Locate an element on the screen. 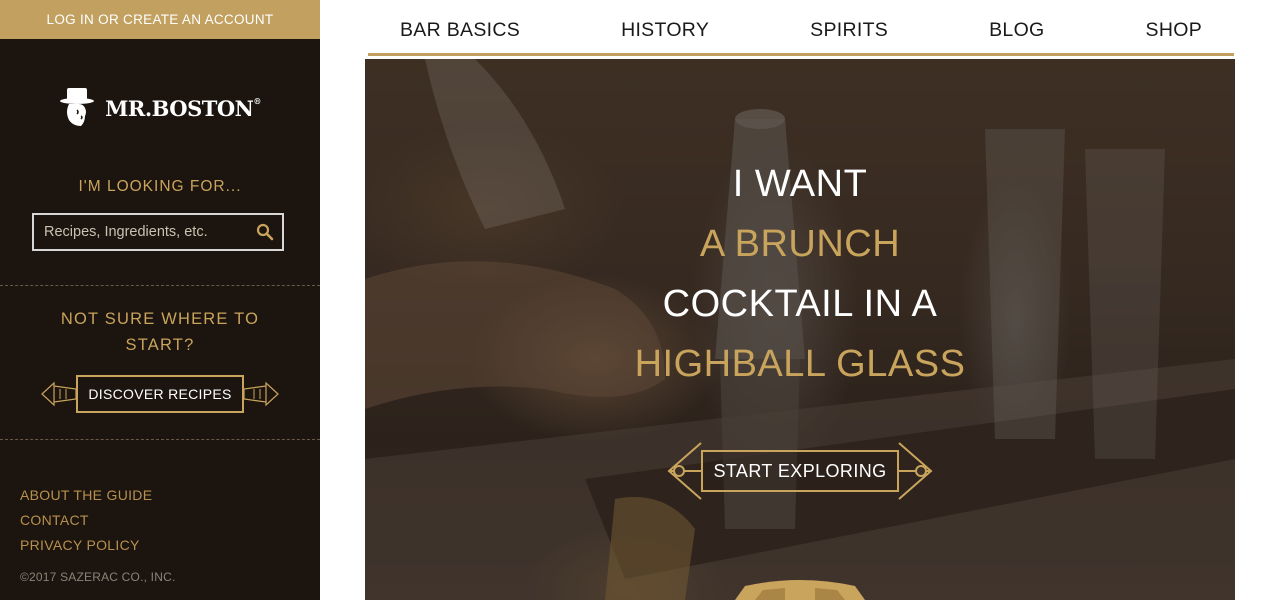 This screenshot has height=600, width=1280. brand-name: MR.BOSTON® is located at coordinates (183, 108).